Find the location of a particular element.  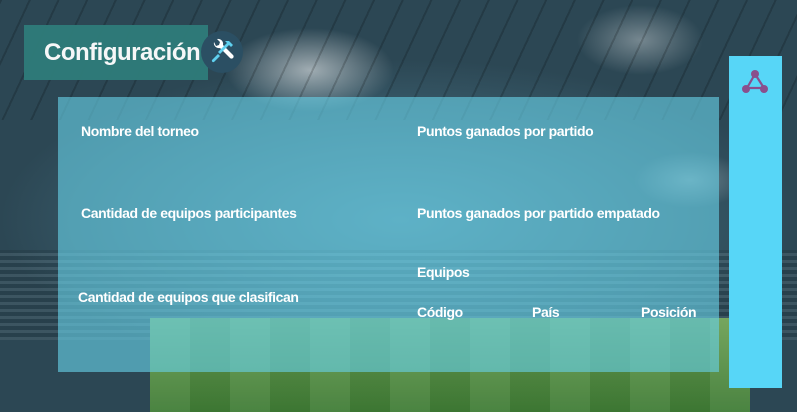

sidebar-panel is located at coordinates (755, 222).